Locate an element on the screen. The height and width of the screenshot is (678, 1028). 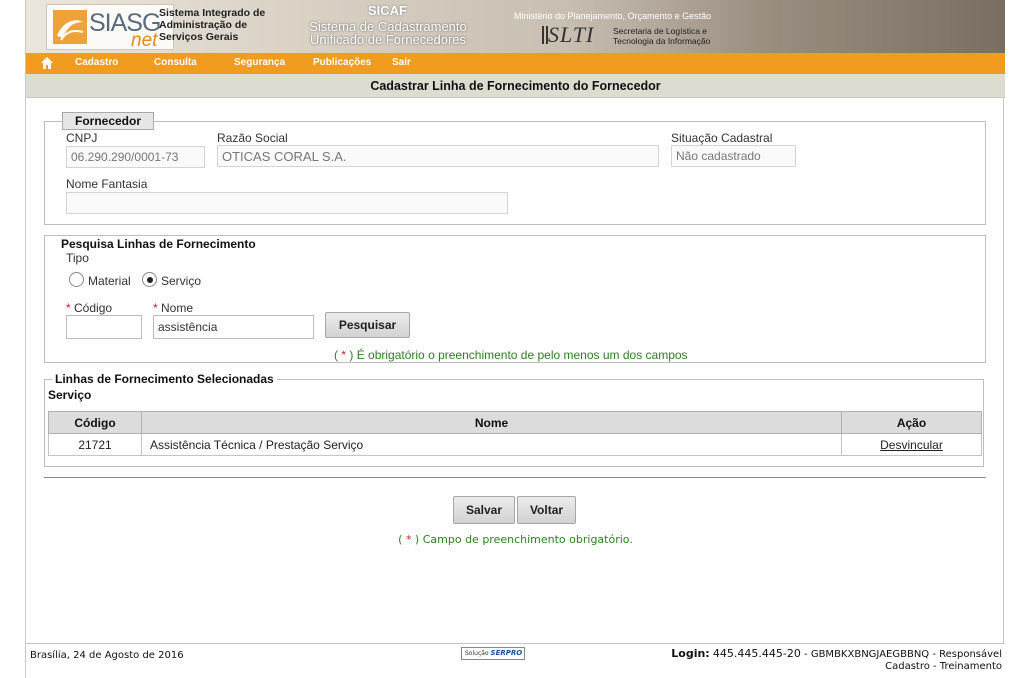
tipo-label: Tipo is located at coordinates (77, 258).